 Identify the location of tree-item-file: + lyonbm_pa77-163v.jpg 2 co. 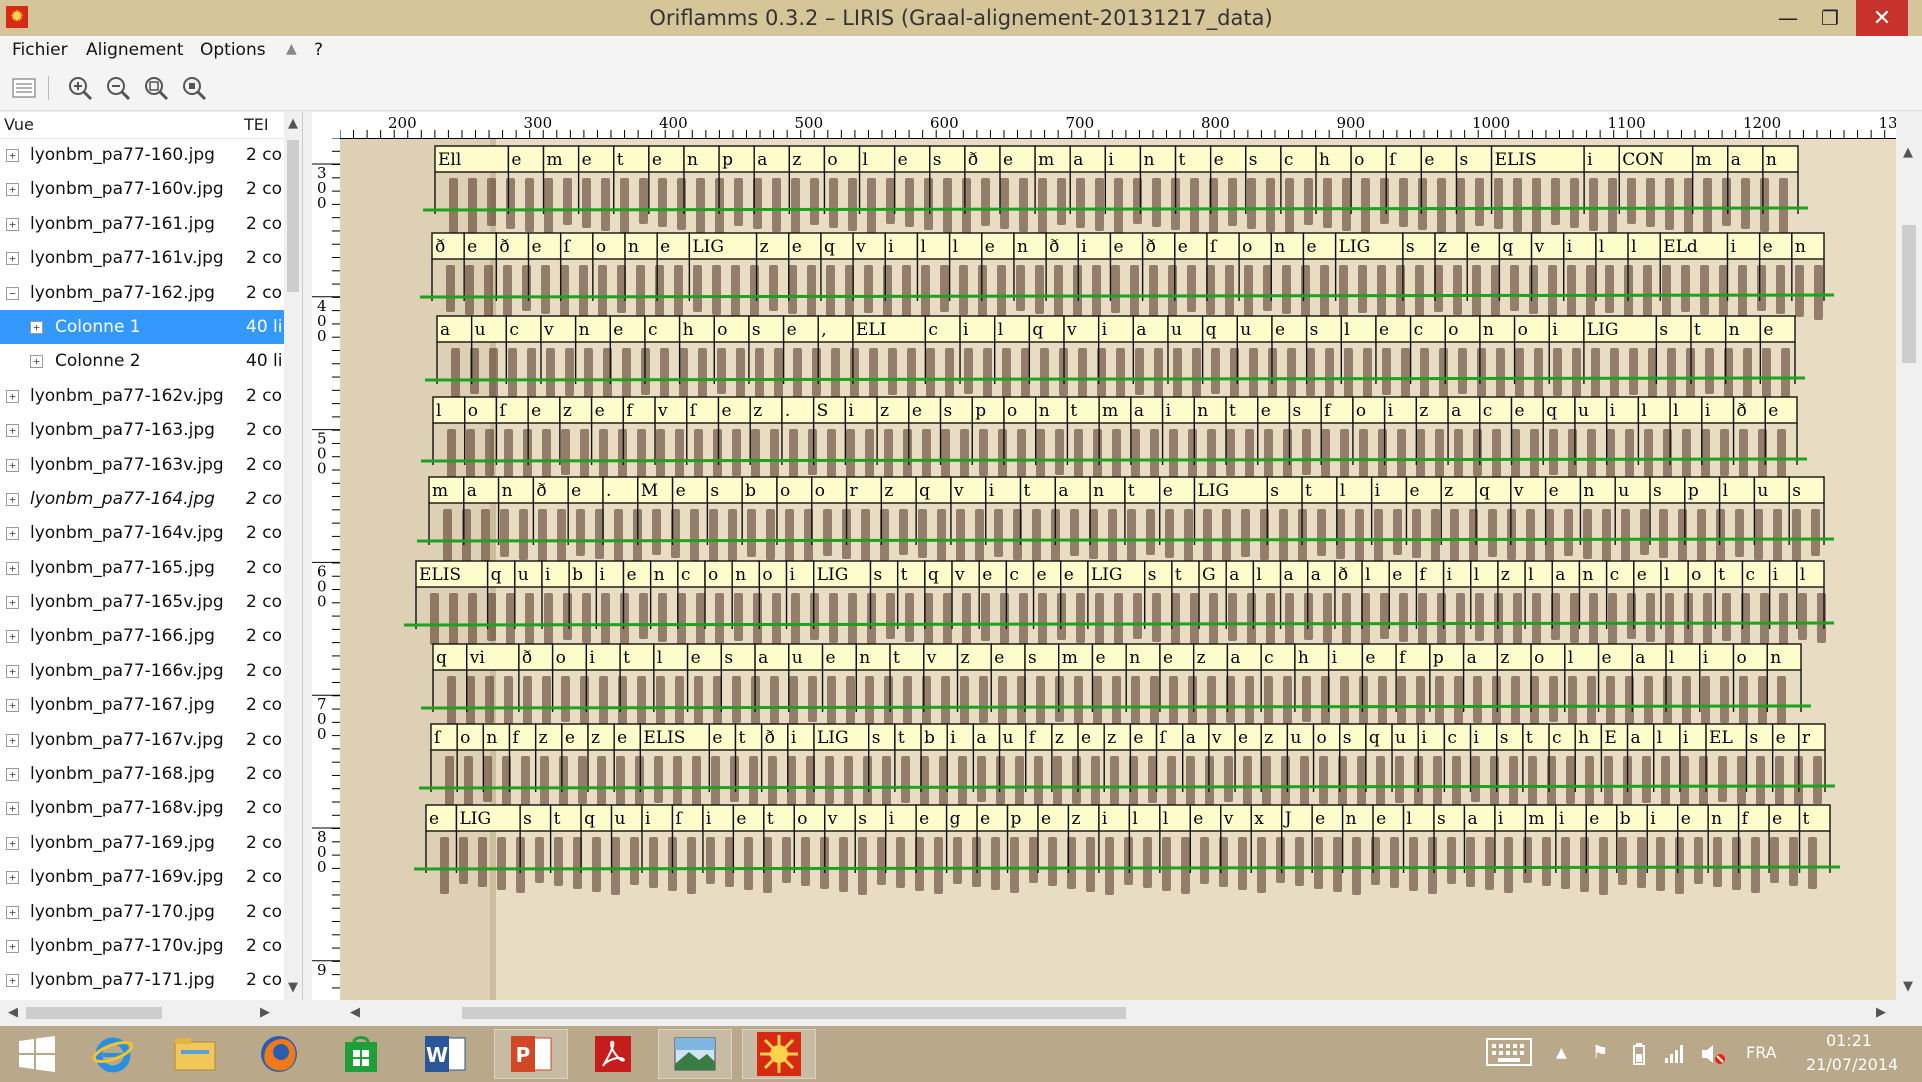
(142, 465).